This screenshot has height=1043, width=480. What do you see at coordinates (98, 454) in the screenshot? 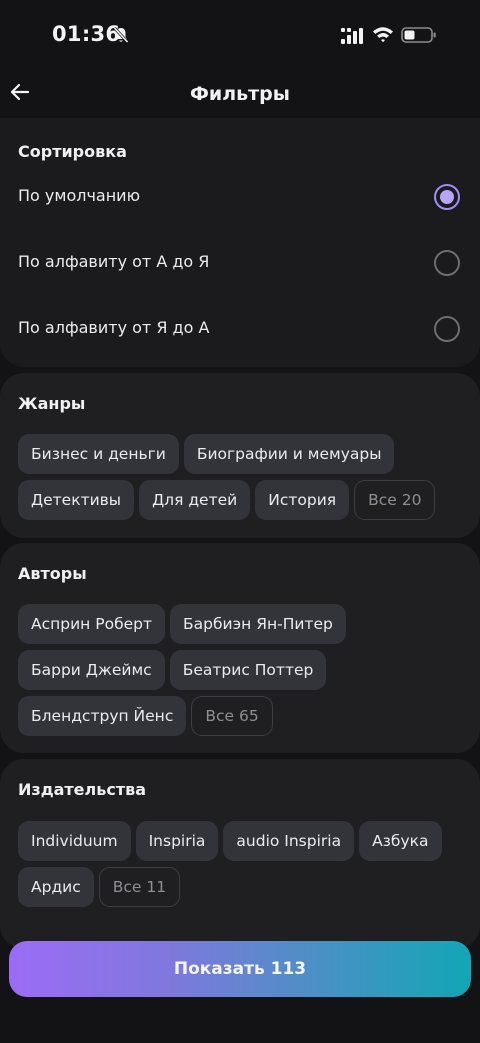
I see `genre-chip: Бизнес и деньги` at bounding box center [98, 454].